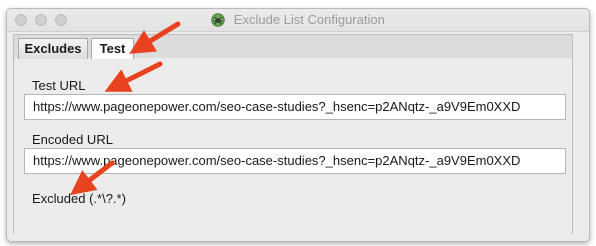 This screenshot has height=246, width=596. What do you see at coordinates (79, 198) in the screenshot?
I see `exclusion-result-text: Excluded (.*\?.*)` at bounding box center [79, 198].